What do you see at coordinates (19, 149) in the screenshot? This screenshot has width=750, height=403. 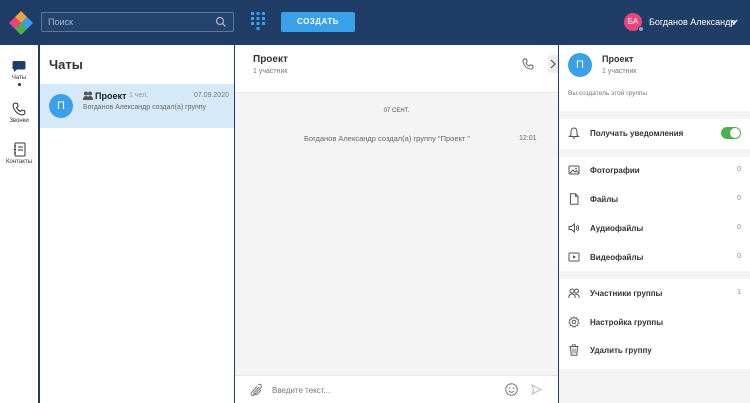 I see `contacts-book-icon` at bounding box center [19, 149].